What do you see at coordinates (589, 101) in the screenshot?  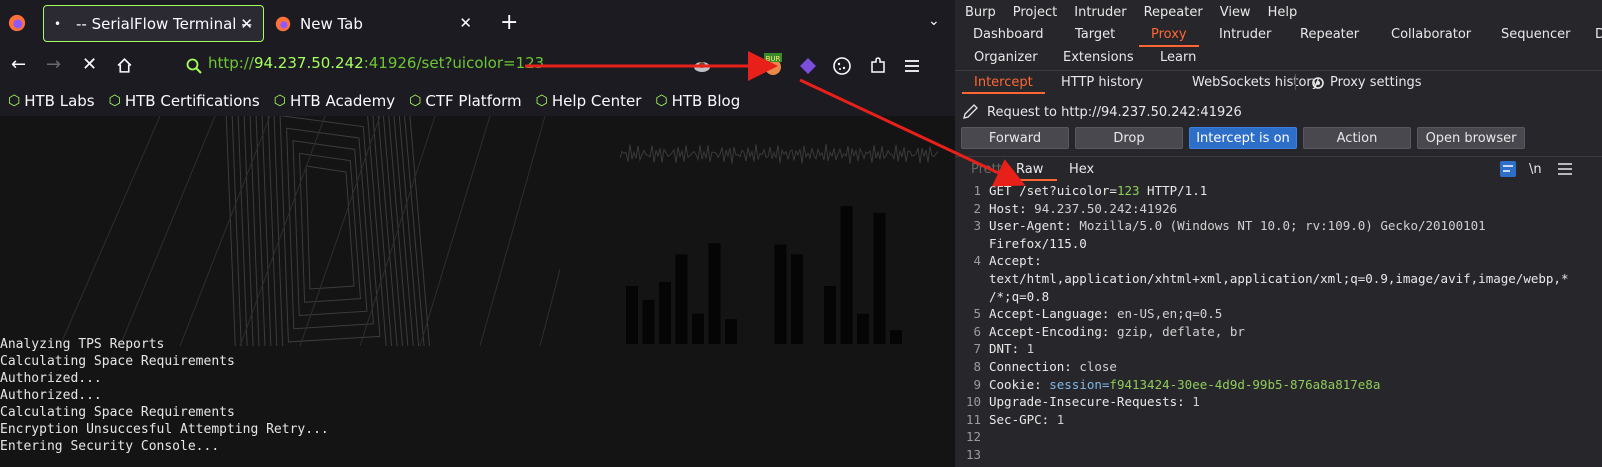 I see `bookmark-help-center: ⬡ Help Center` at bounding box center [589, 101].